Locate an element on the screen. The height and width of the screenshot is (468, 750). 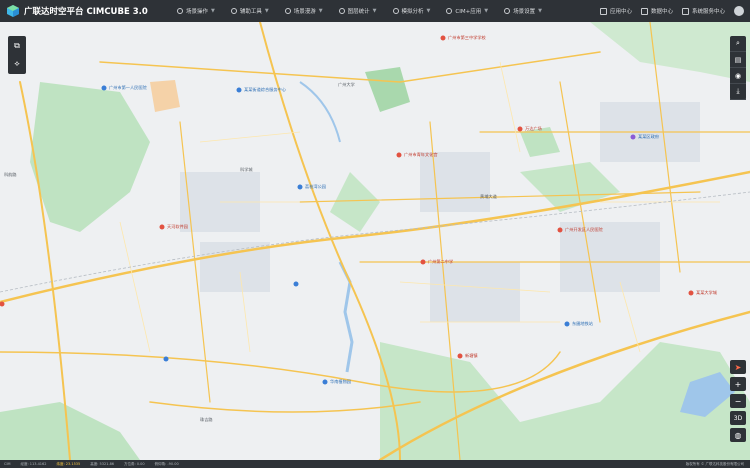
scene-icon is located at coordinates (180, 11).